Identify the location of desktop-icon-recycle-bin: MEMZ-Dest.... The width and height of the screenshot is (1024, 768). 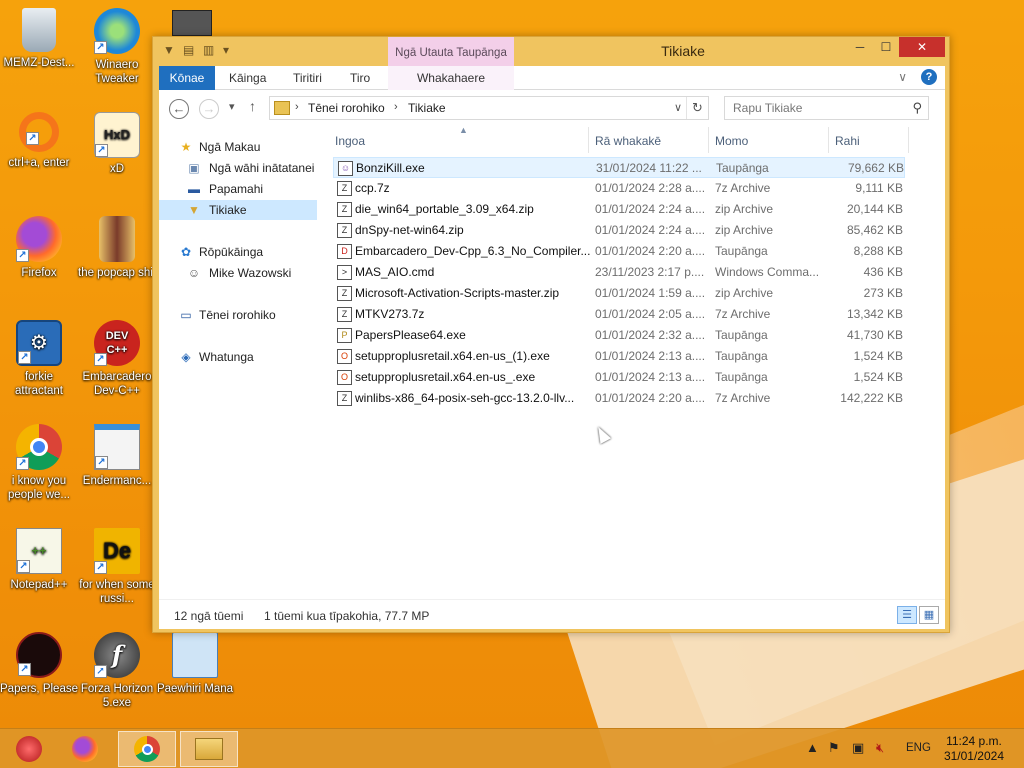
(39, 39).